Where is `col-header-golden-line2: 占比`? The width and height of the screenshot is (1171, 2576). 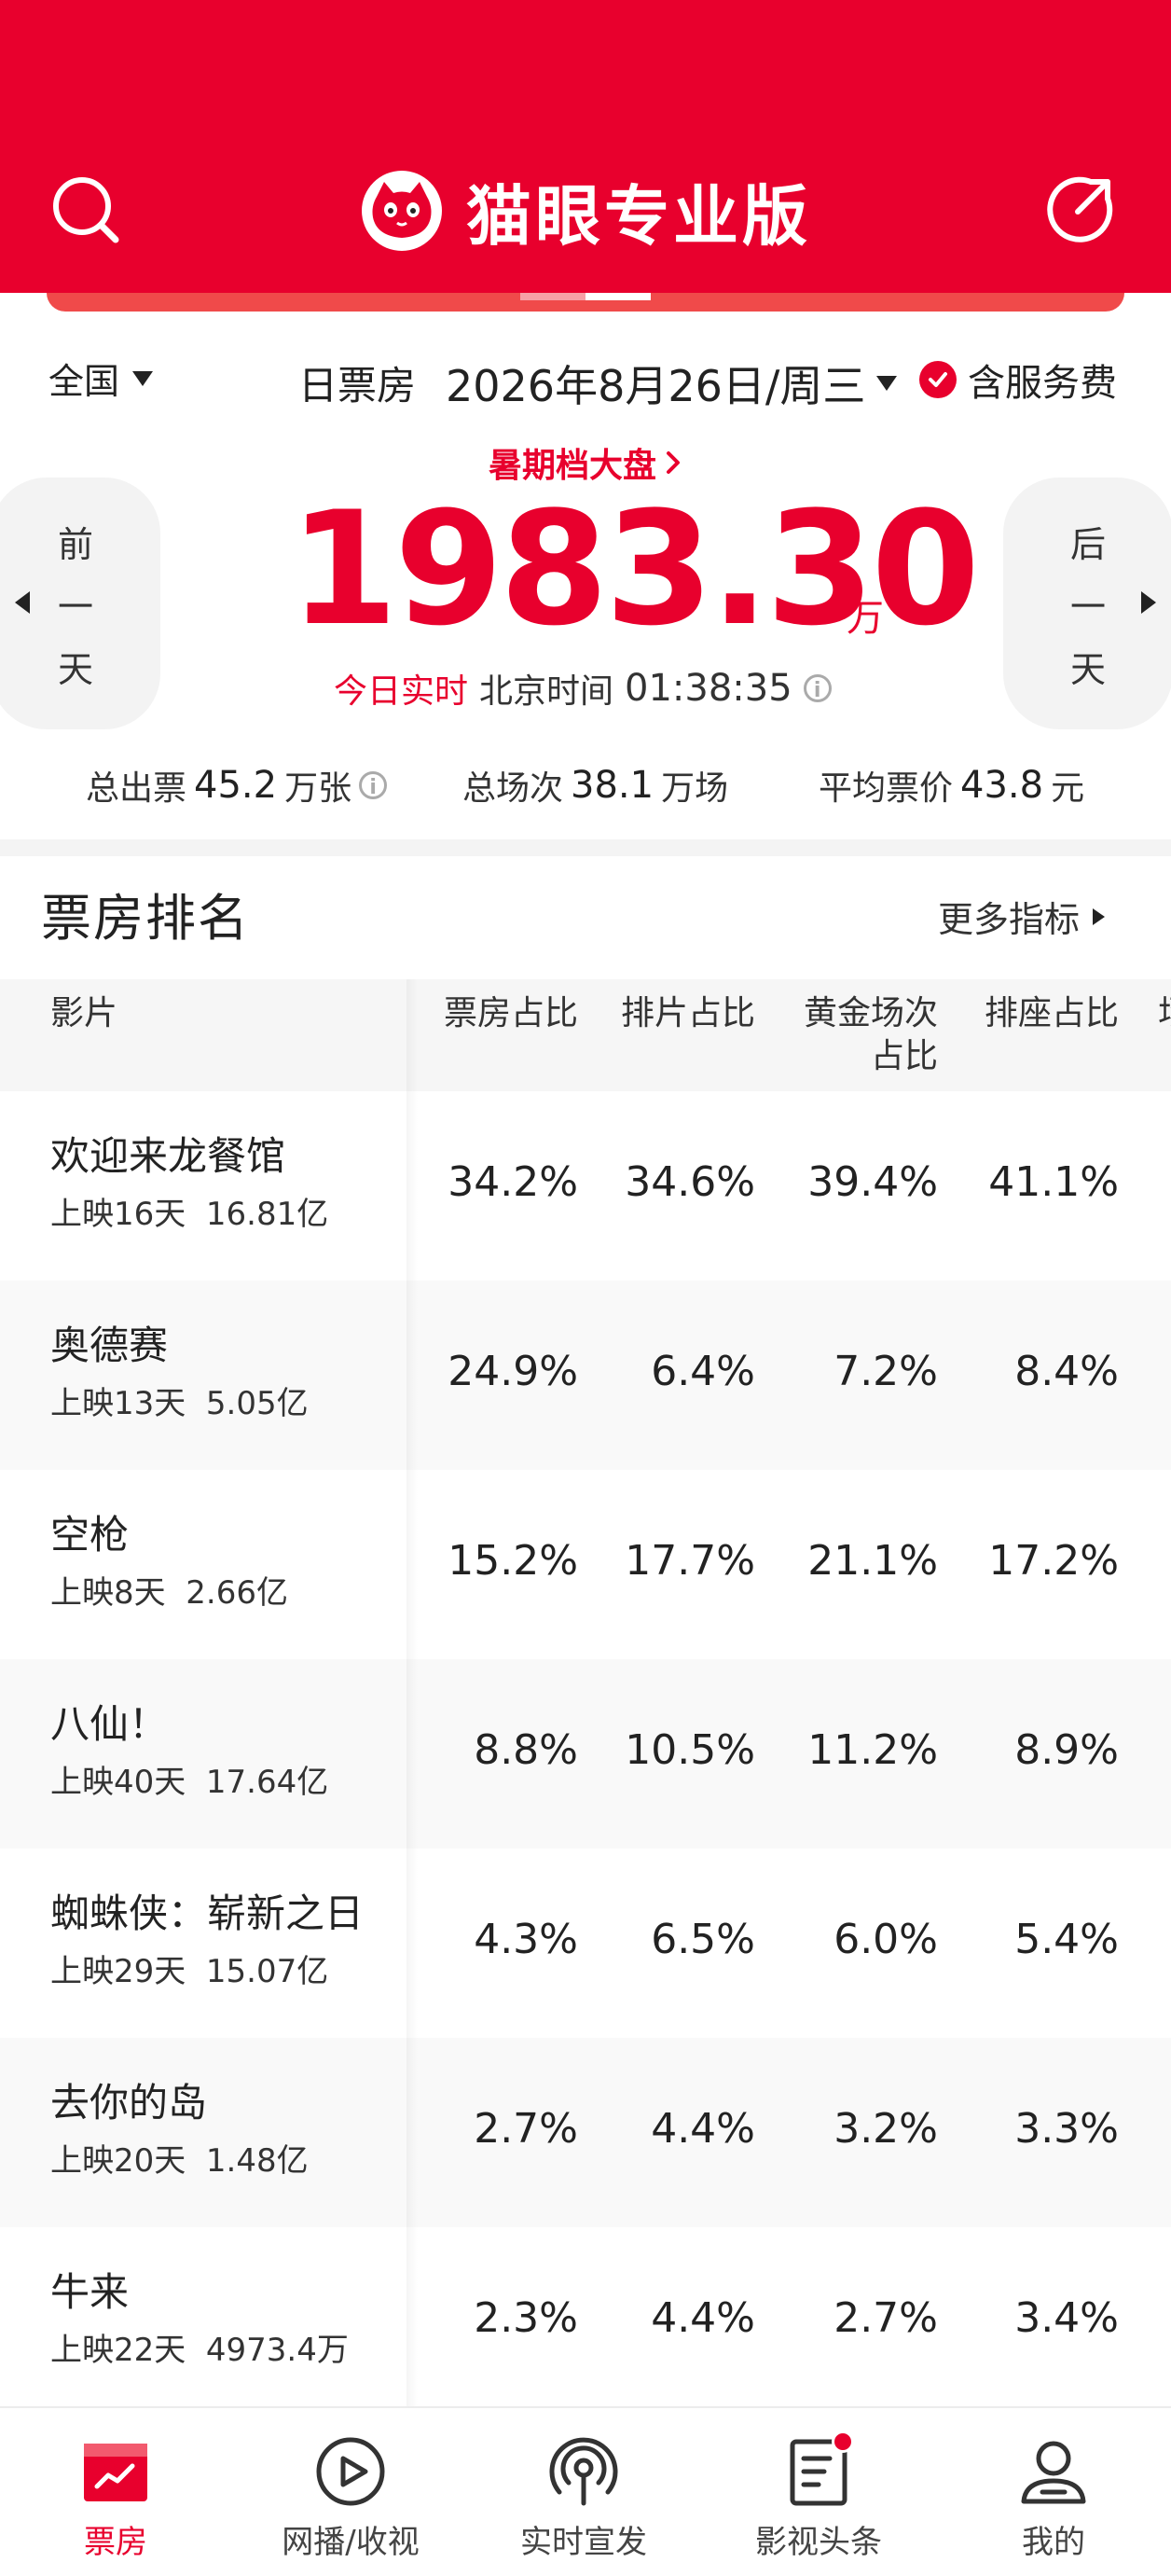 col-header-golden-line2: 占比 is located at coordinates (904, 1056).